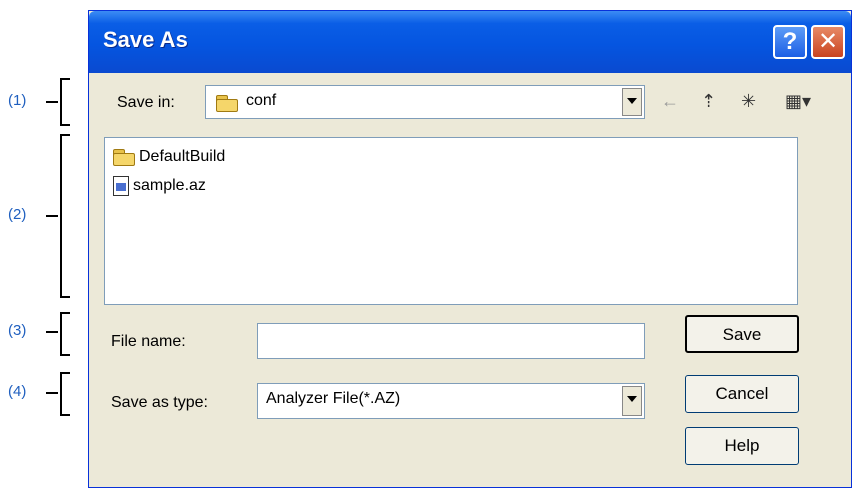  I want to click on question-mark-icon: ?, so click(790, 41).